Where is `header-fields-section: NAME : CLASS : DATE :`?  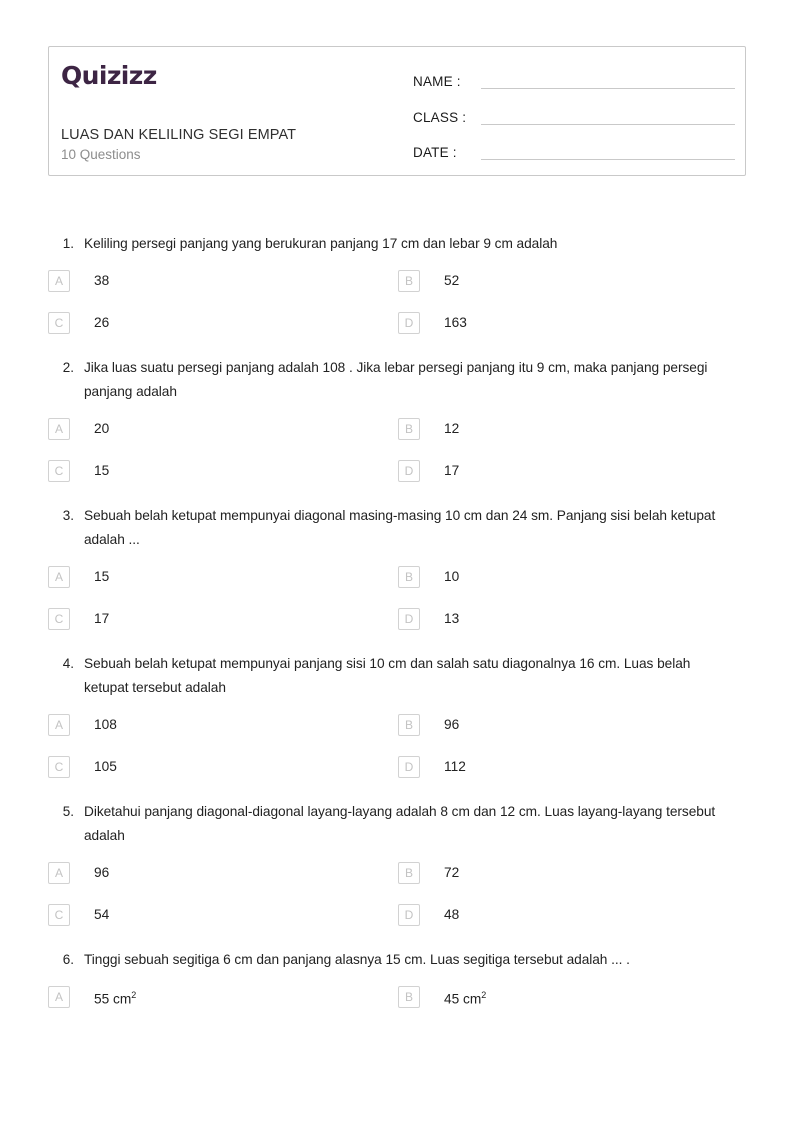 header-fields-section: NAME : CLASS : DATE : is located at coordinates (579, 111).